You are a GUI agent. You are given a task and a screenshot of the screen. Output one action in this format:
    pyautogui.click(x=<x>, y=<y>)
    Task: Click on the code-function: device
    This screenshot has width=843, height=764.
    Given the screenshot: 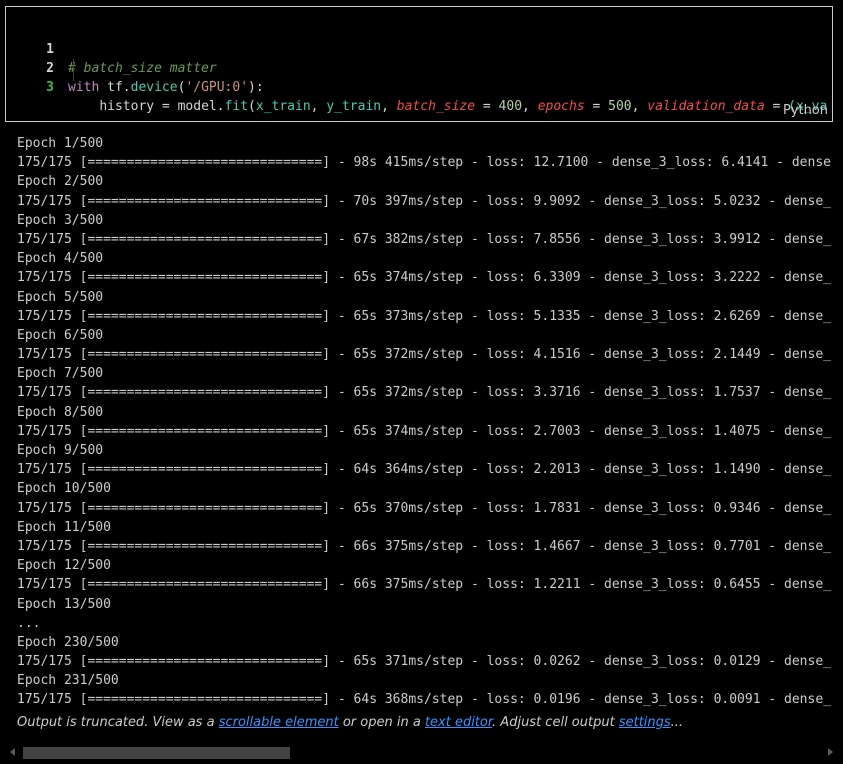 What is the action you would take?
    pyautogui.click(x=154, y=87)
    